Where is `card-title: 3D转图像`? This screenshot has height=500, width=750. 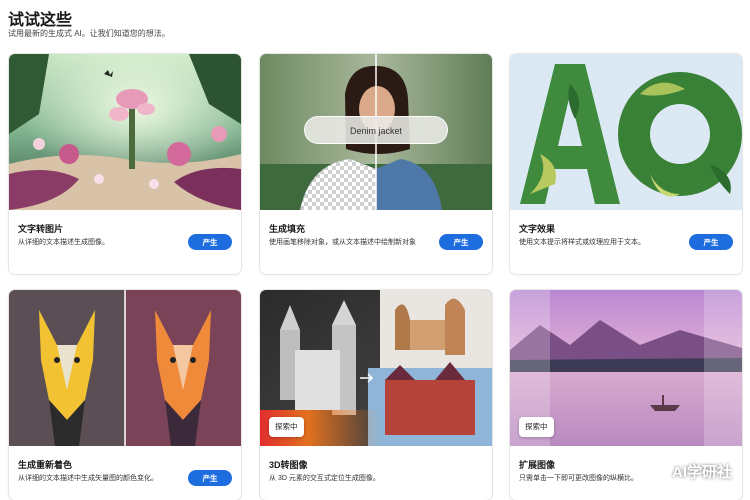 card-title: 3D转图像 is located at coordinates (288, 465).